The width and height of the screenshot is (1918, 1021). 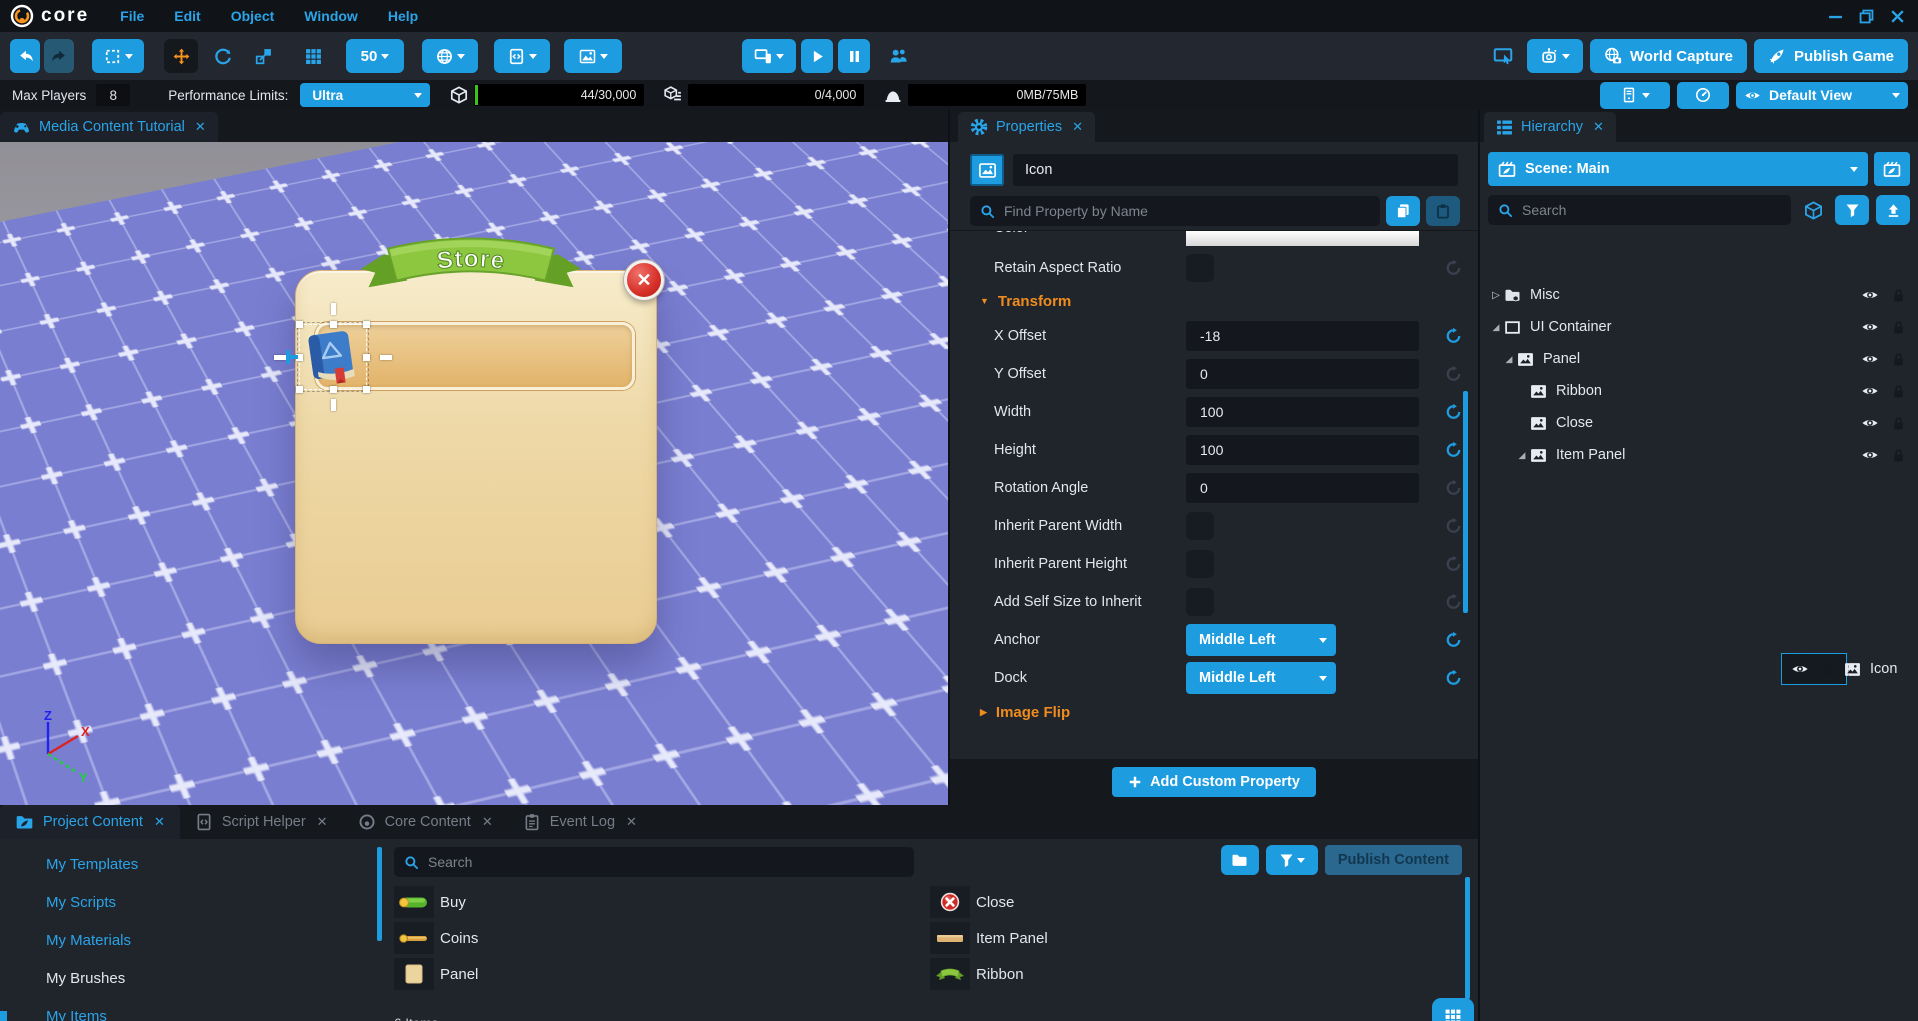 What do you see at coordinates (1699, 327) in the screenshot?
I see `tree-node-ui-container: ◢ UI Container` at bounding box center [1699, 327].